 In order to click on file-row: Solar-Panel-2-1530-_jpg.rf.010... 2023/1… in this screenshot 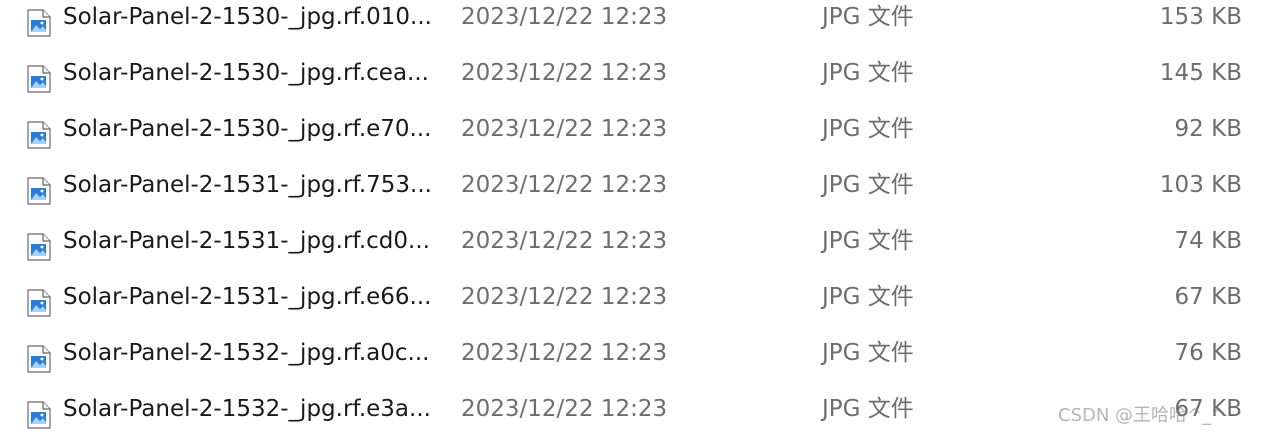, I will do `click(634, 25)`.